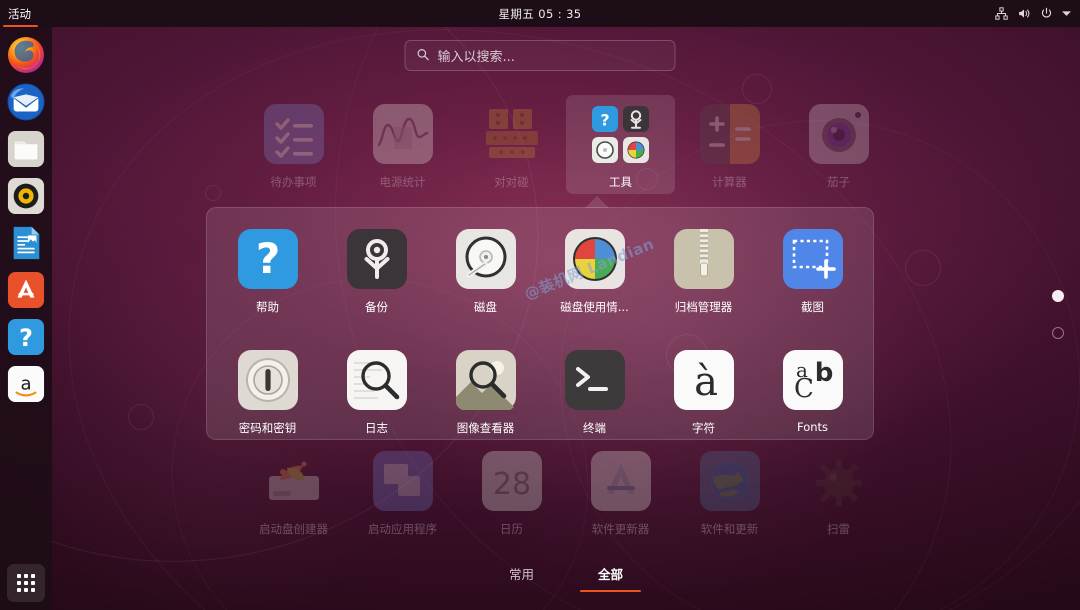 The width and height of the screenshot is (1080, 610). Describe the element at coordinates (704, 259) in the screenshot. I see `archive-manager-icon` at that location.